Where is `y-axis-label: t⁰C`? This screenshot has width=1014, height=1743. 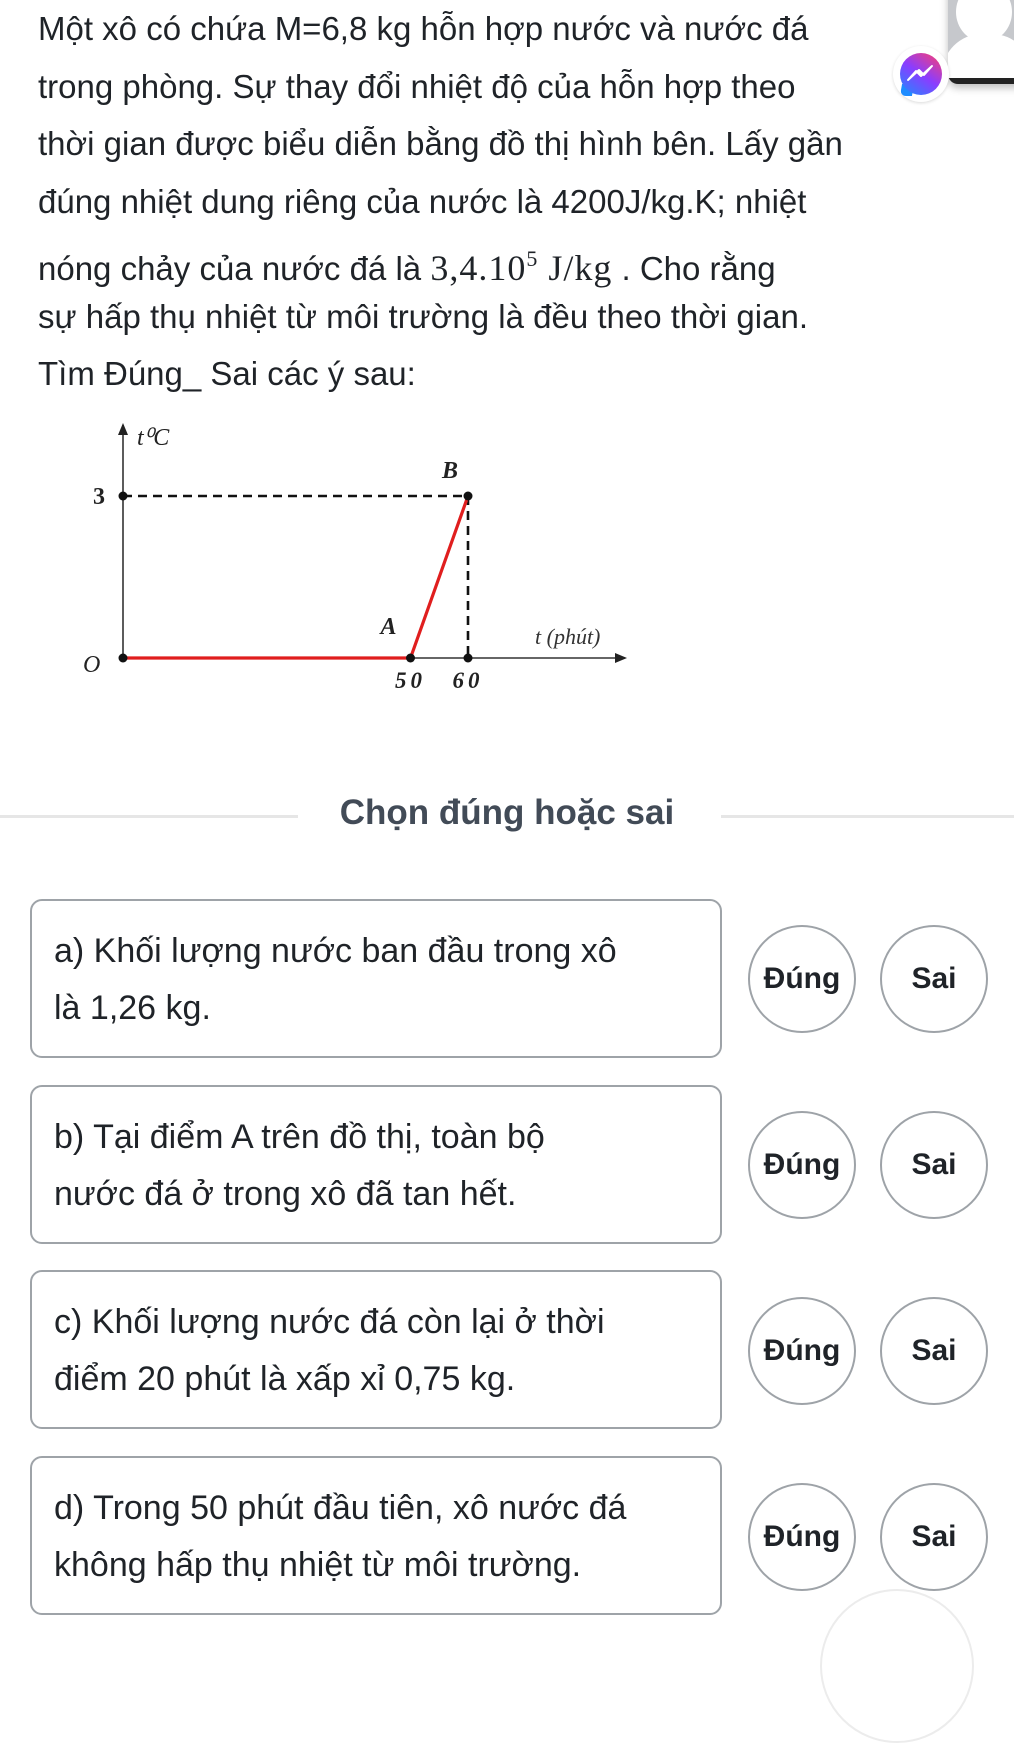
y-axis-label: t⁰C is located at coordinates (153, 438).